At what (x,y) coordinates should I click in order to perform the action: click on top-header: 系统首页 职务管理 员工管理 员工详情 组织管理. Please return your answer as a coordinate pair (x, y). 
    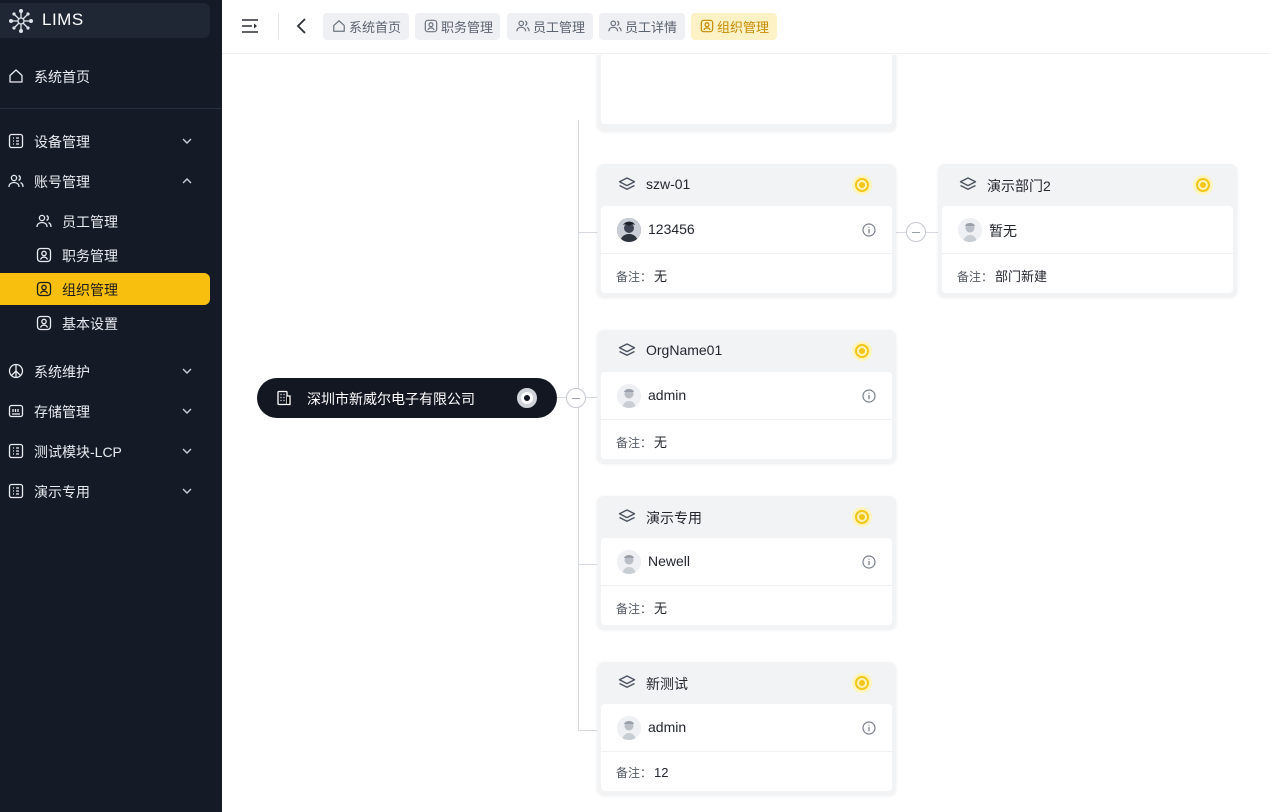
    Looking at the image, I should click on (745, 27).